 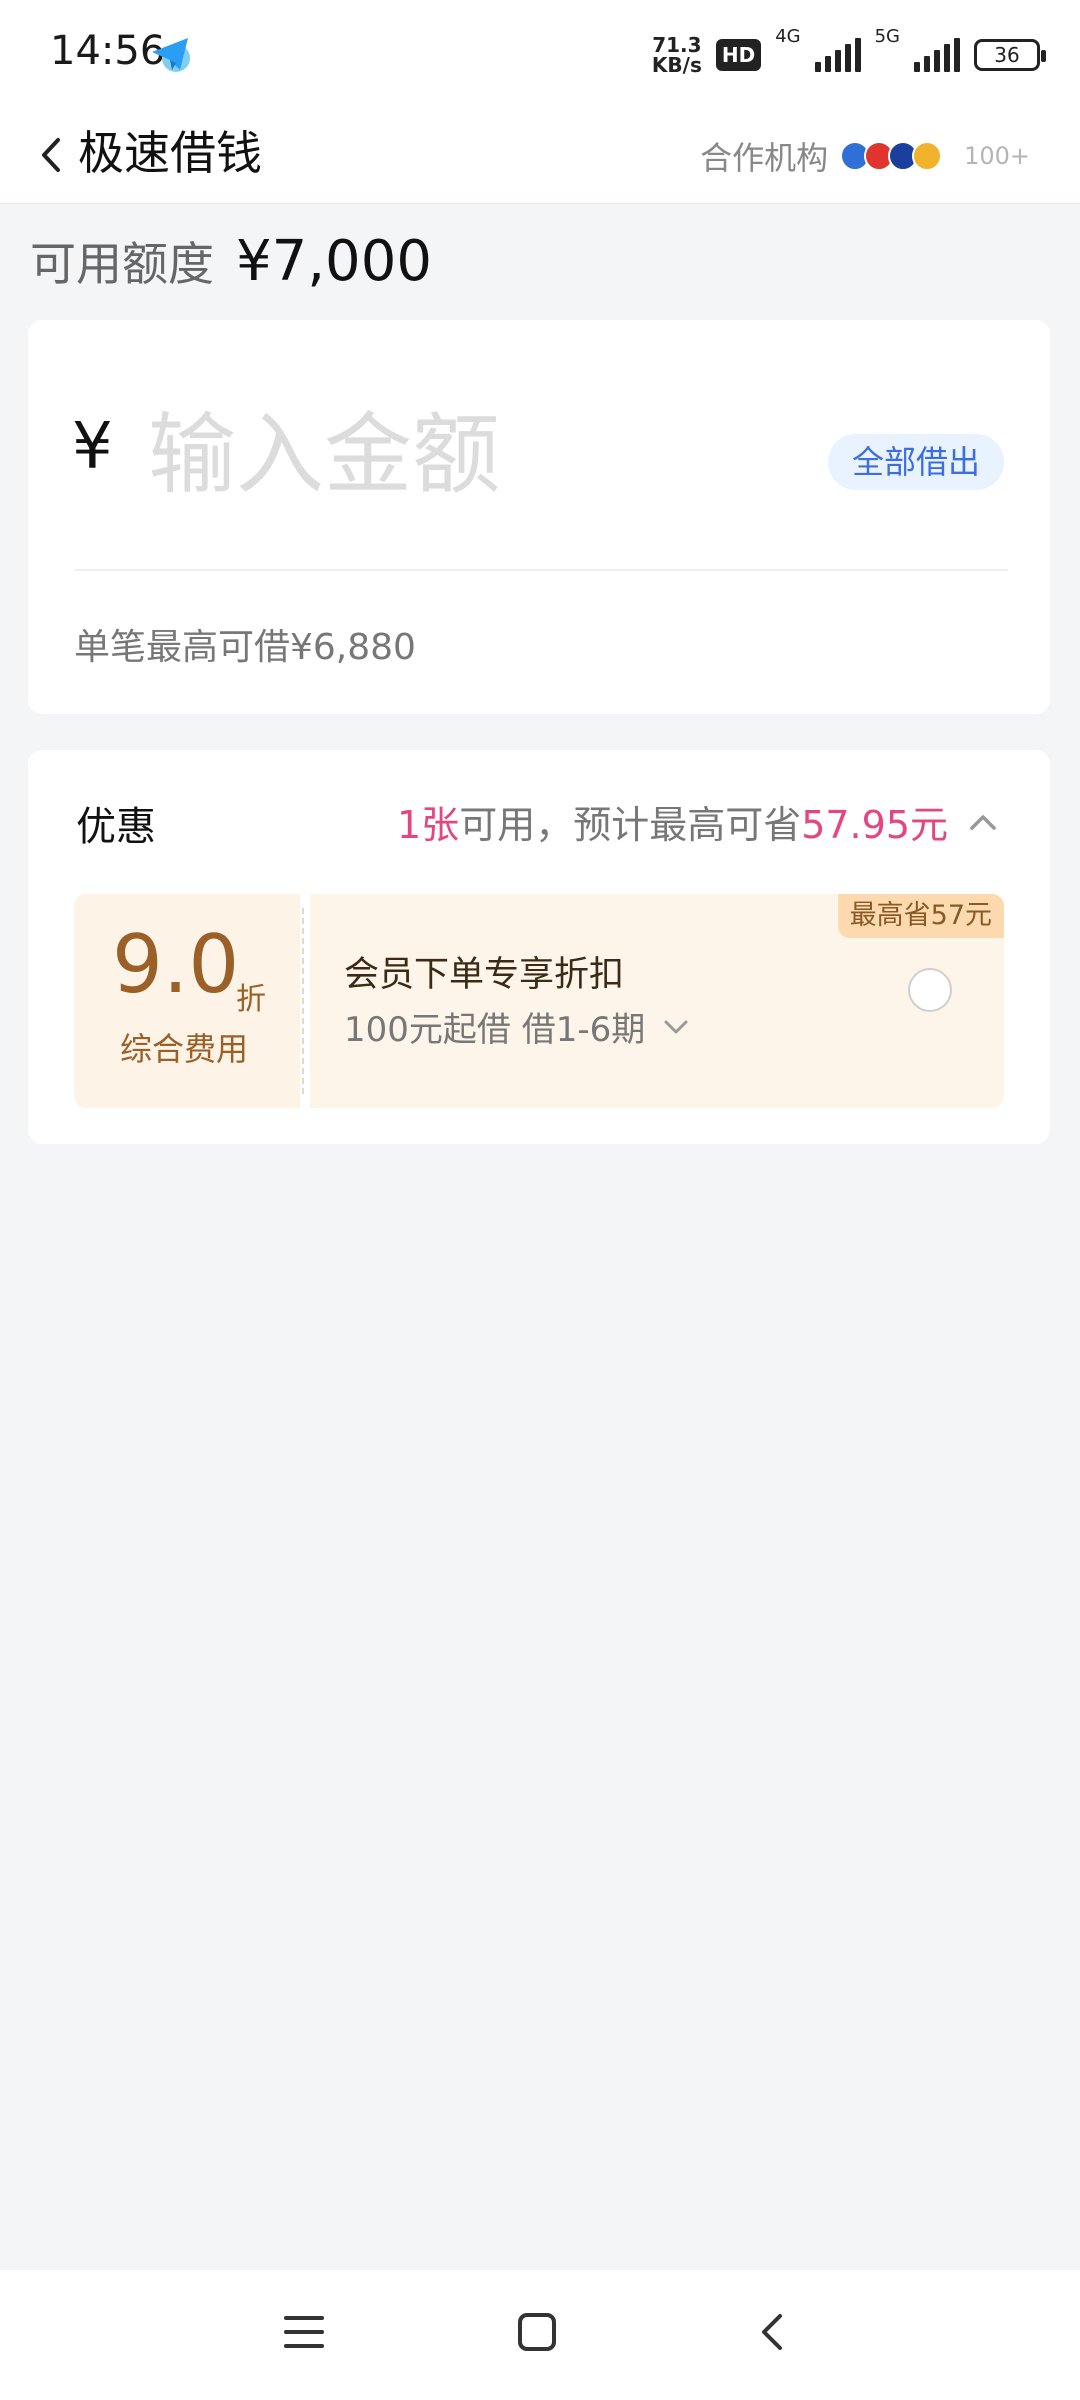 What do you see at coordinates (891, 156) in the screenshot?
I see `partner-logos` at bounding box center [891, 156].